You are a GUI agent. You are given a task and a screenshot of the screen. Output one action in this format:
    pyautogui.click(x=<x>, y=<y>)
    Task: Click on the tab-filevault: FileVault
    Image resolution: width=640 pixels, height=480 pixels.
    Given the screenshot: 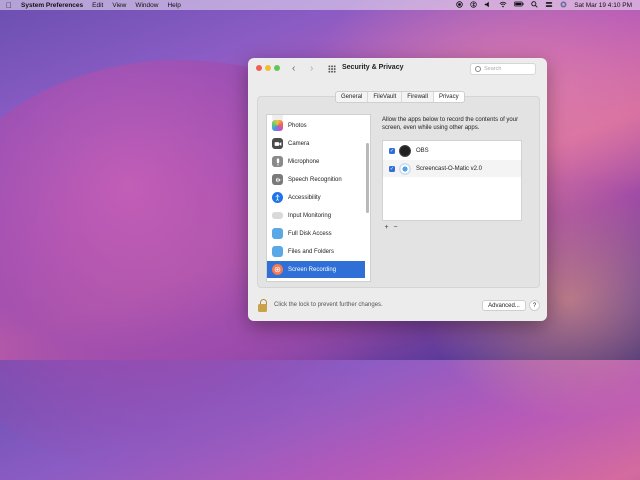 What is the action you would take?
    pyautogui.click(x=385, y=97)
    